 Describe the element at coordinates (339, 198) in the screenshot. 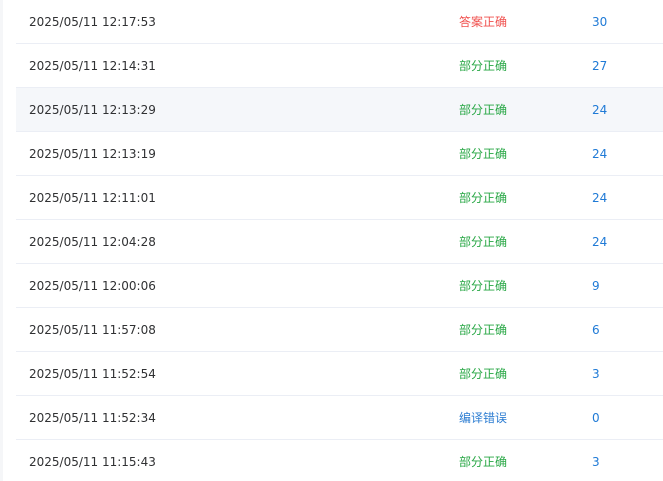

I see `table-row: 2025/05/11 12:11:01 部分正确 24` at that location.